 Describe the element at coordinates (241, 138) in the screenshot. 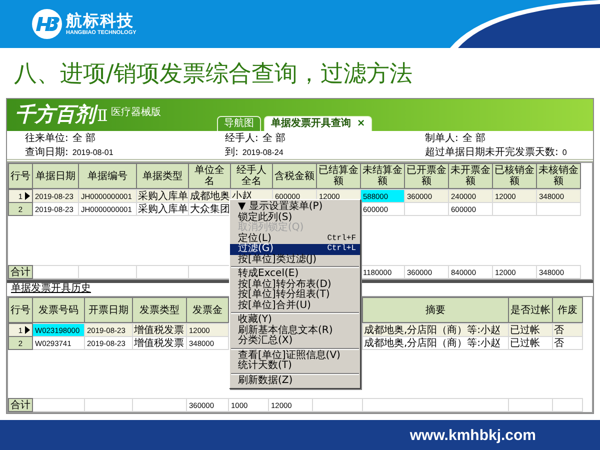

I see `field-label: 经手人:` at that location.